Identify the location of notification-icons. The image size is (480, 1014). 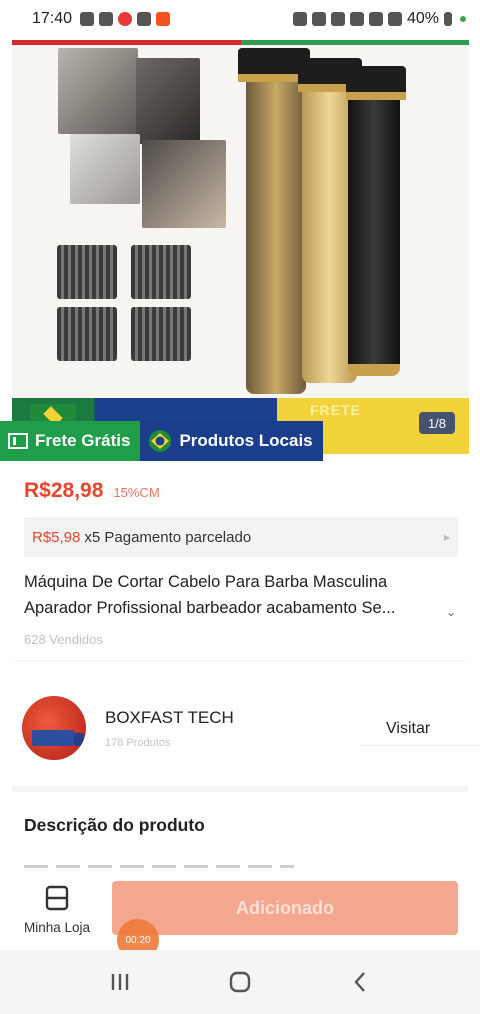
(125, 19).